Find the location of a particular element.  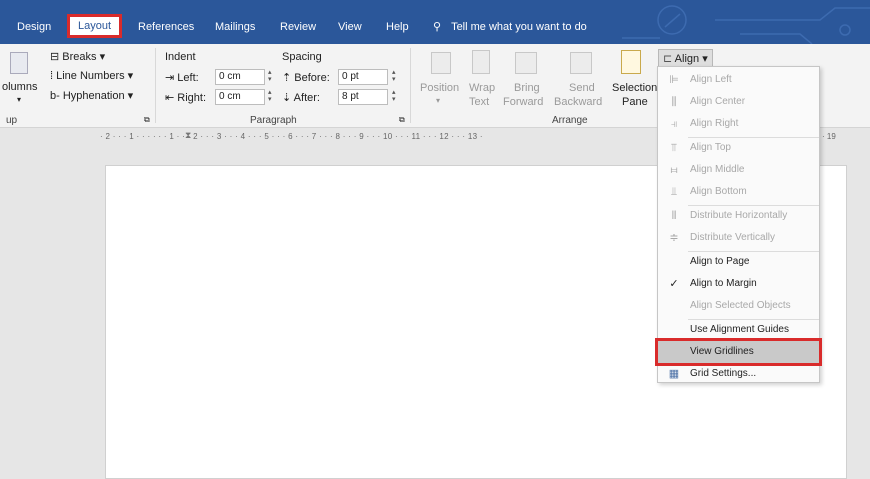

menu-align-left: ⊫ Align Left is located at coordinates (738, 80).